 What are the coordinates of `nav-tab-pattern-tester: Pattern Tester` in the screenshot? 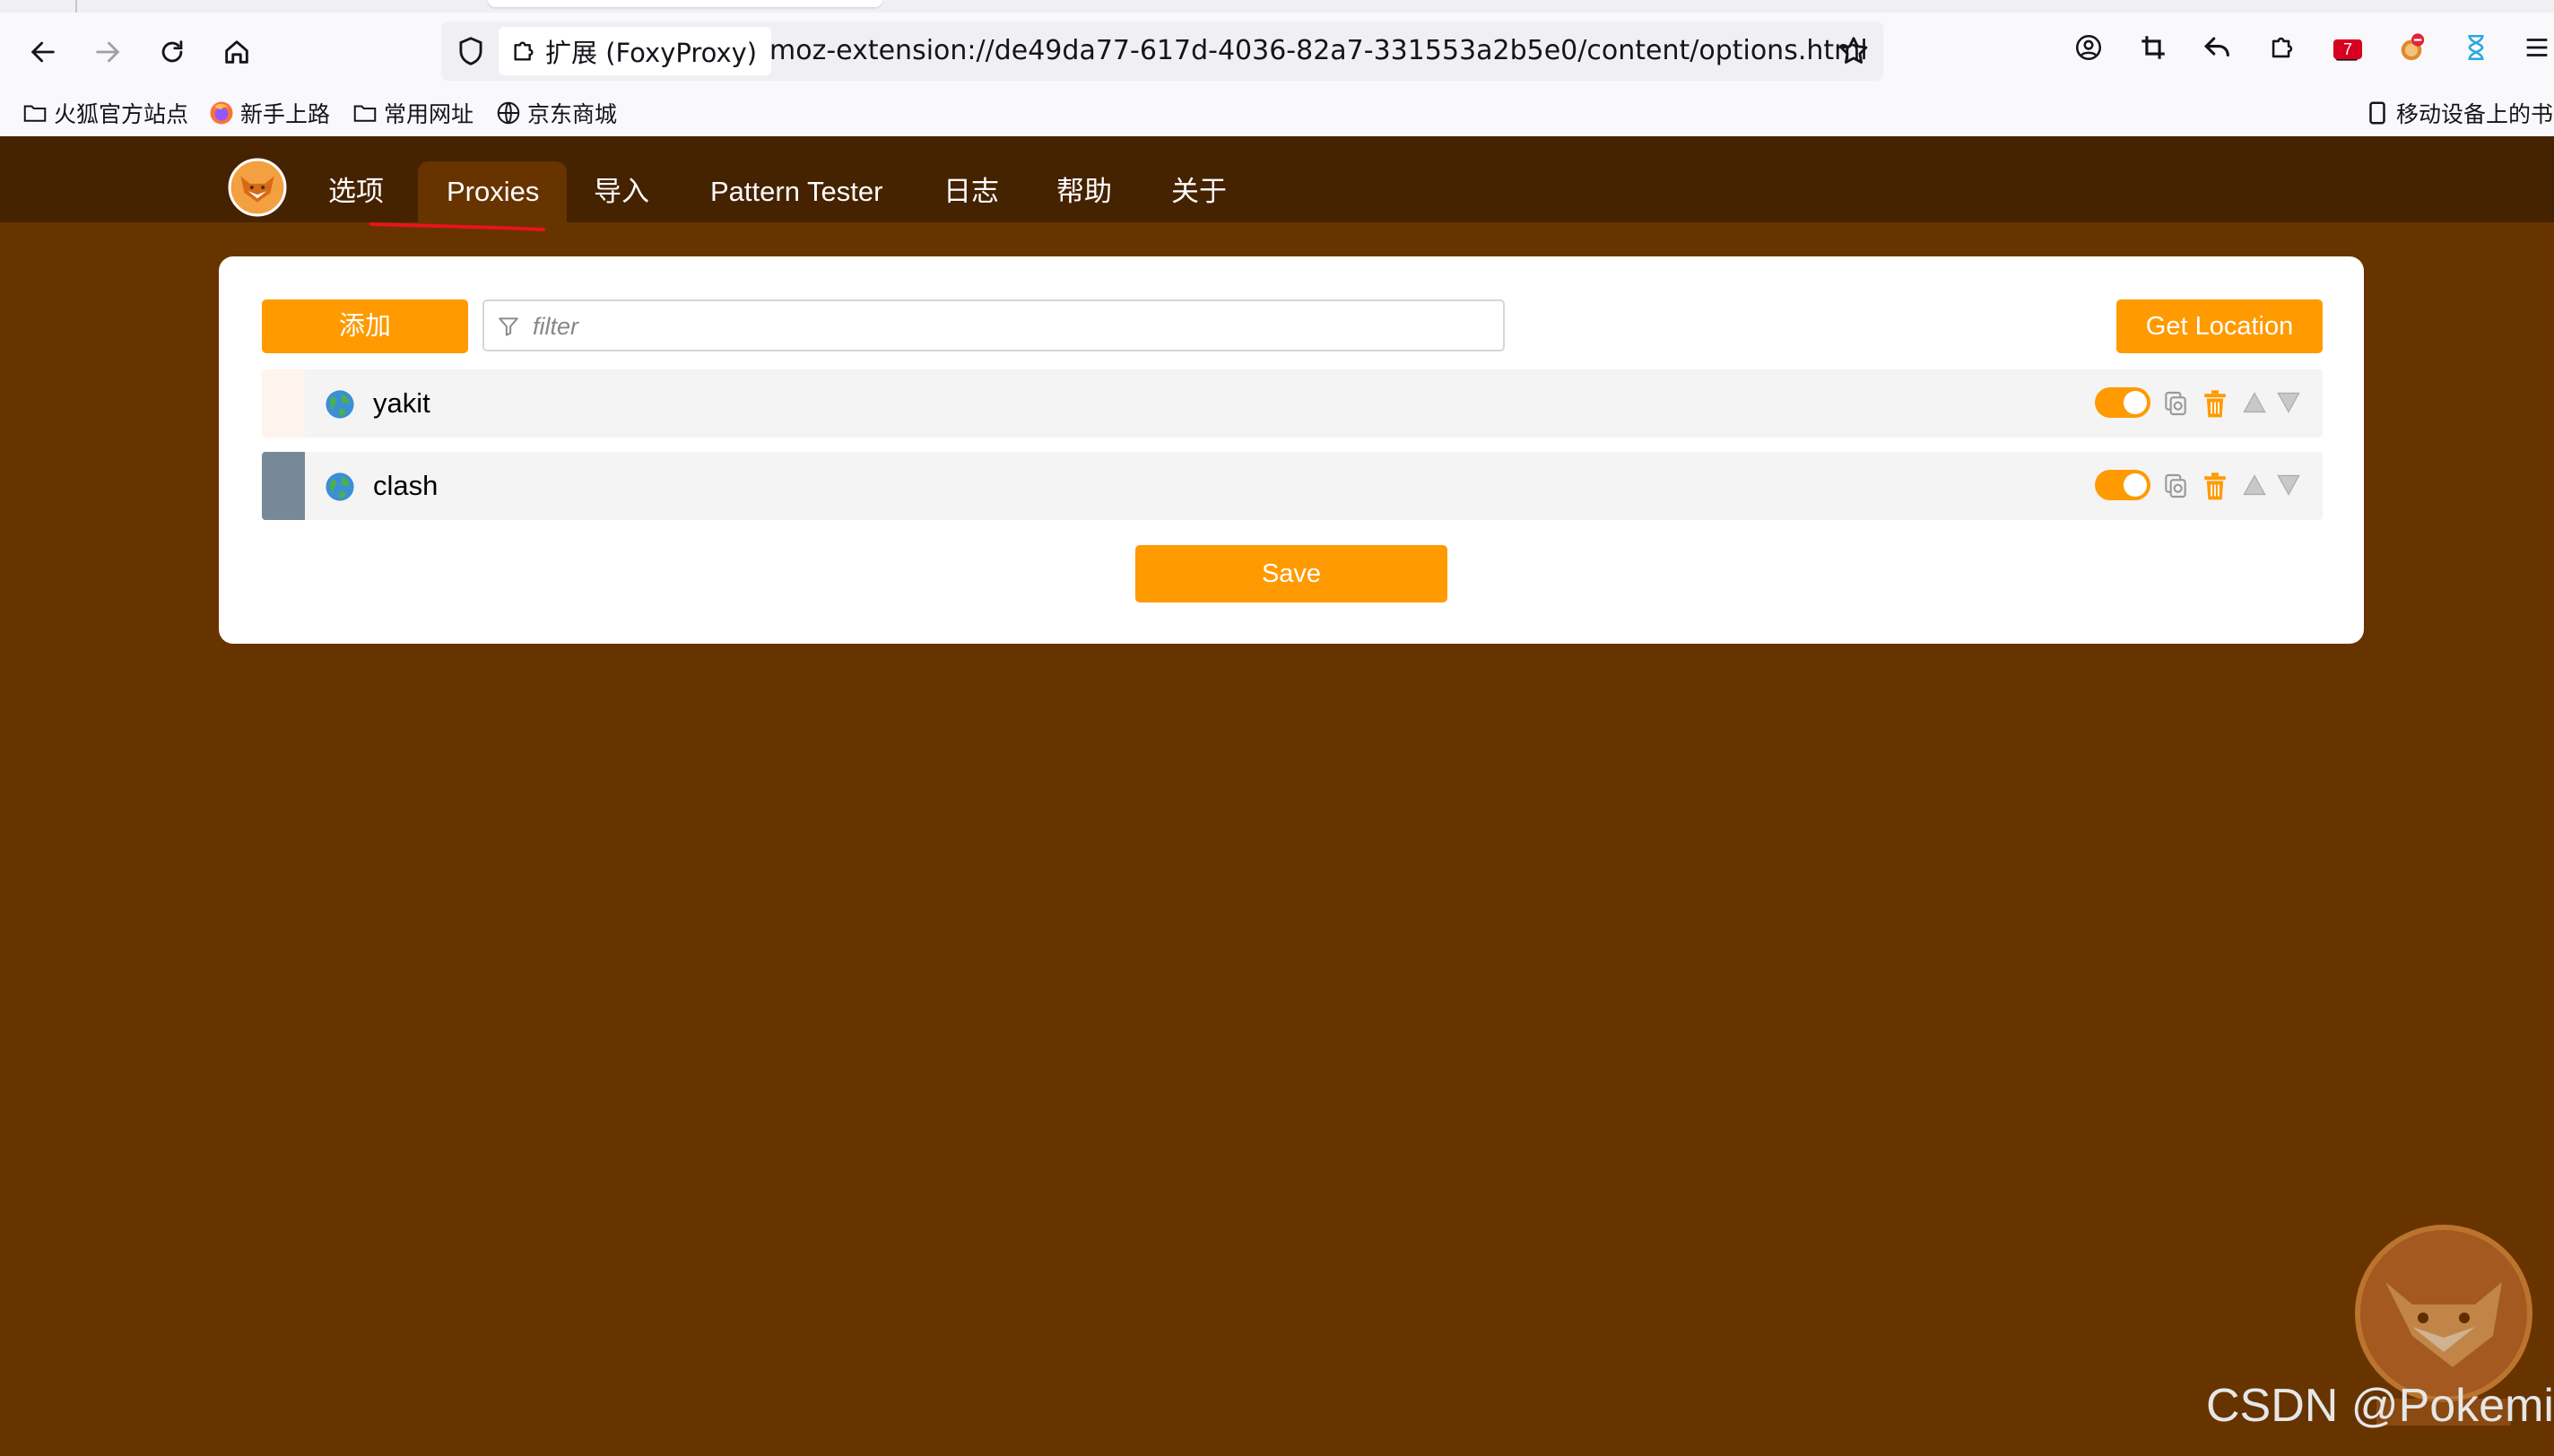 It's located at (796, 191).